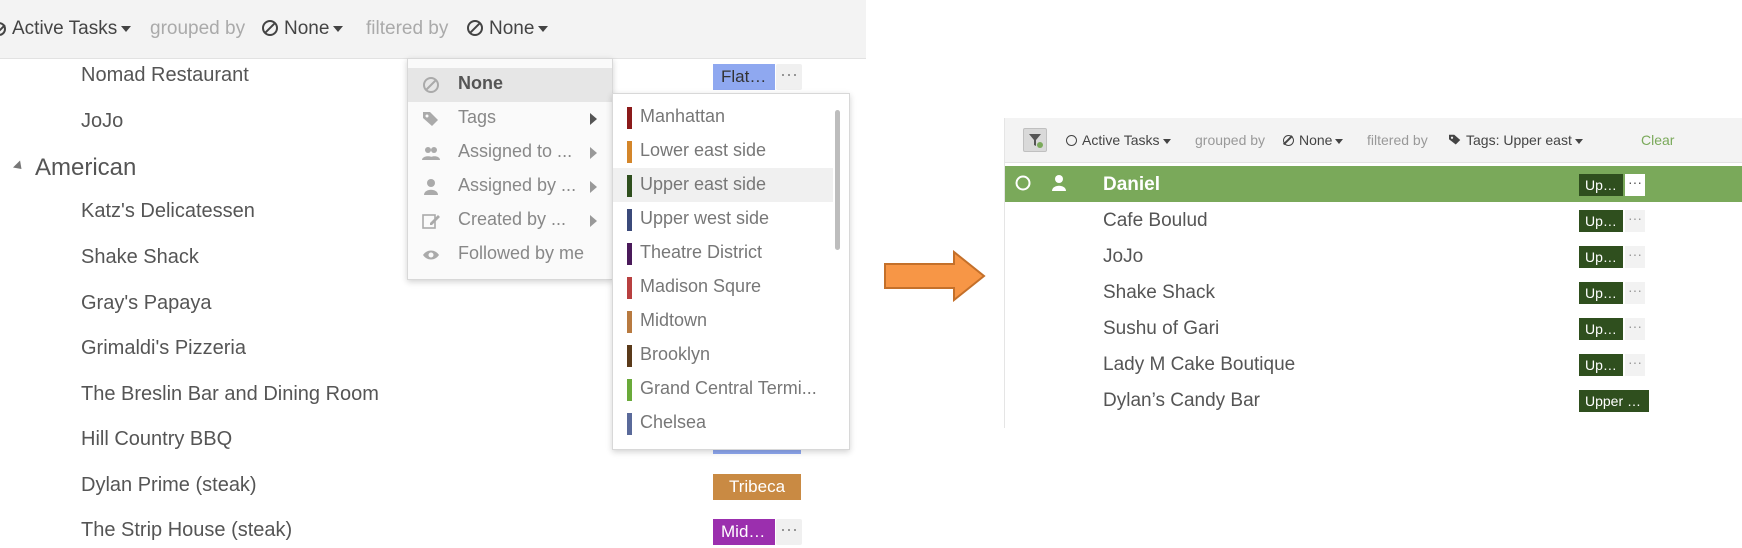 Image resolution: width=1742 pixels, height=548 pixels. What do you see at coordinates (1159, 292) in the screenshot?
I see `row-title: Shake Shack` at bounding box center [1159, 292].